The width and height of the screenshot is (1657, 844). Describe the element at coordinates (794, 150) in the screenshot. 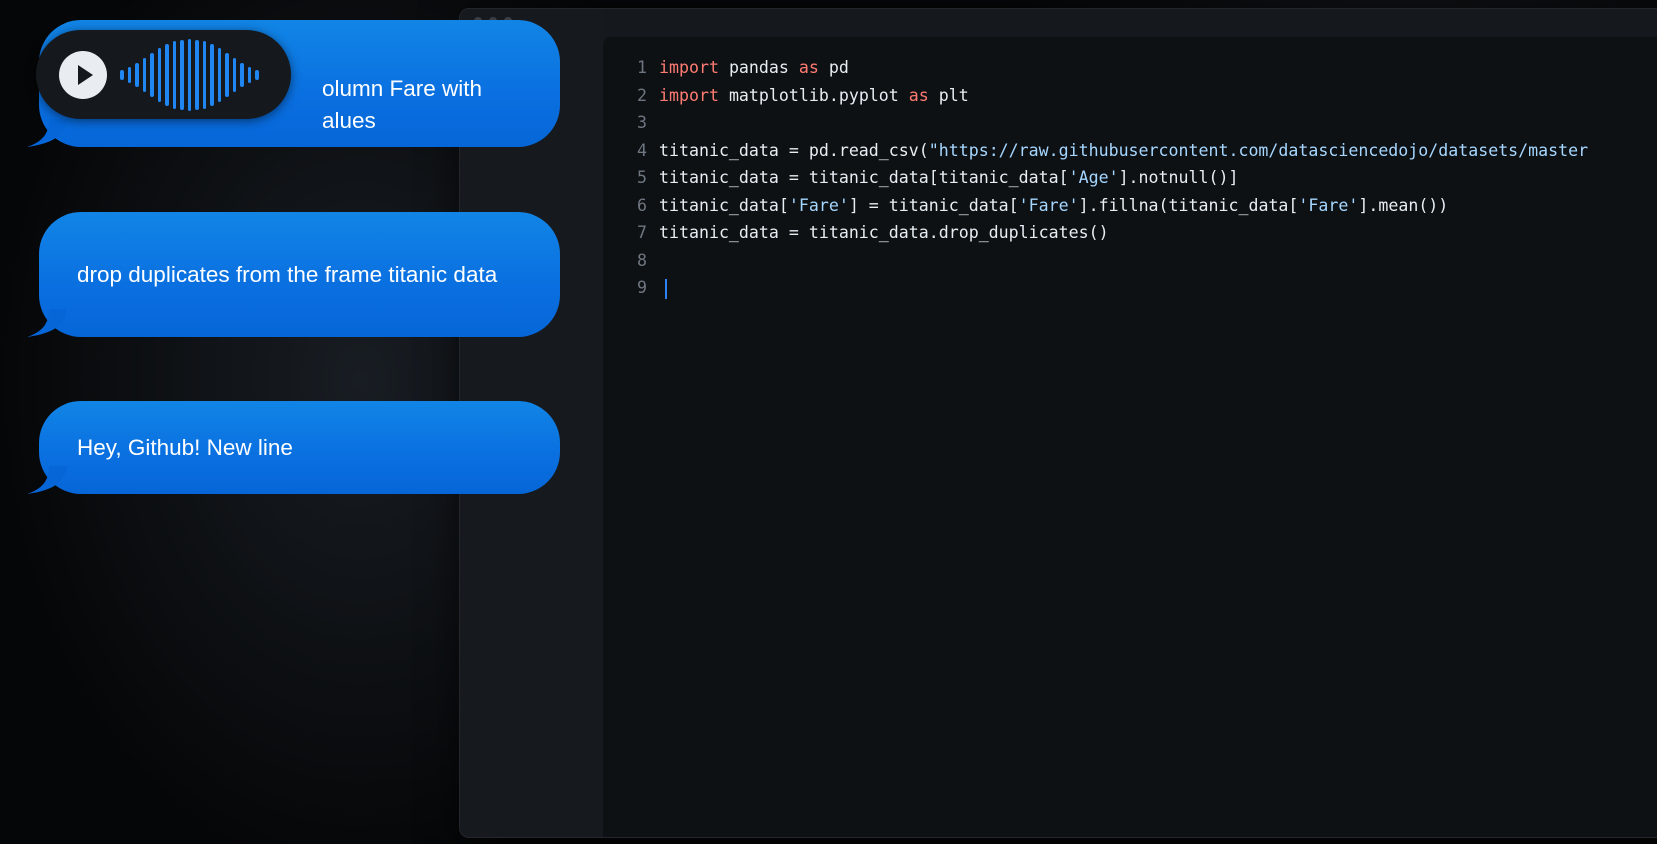

I see `code-token: titanic_data = pd.read_csv(` at that location.